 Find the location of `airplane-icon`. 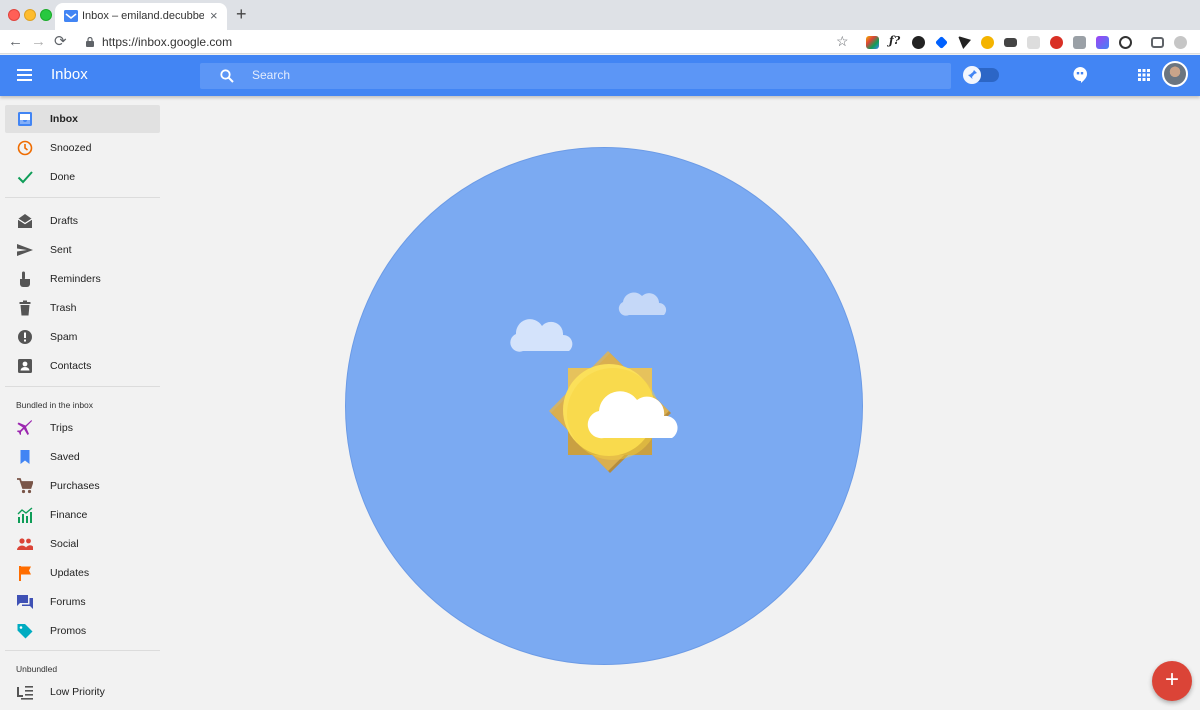

airplane-icon is located at coordinates (24, 427).